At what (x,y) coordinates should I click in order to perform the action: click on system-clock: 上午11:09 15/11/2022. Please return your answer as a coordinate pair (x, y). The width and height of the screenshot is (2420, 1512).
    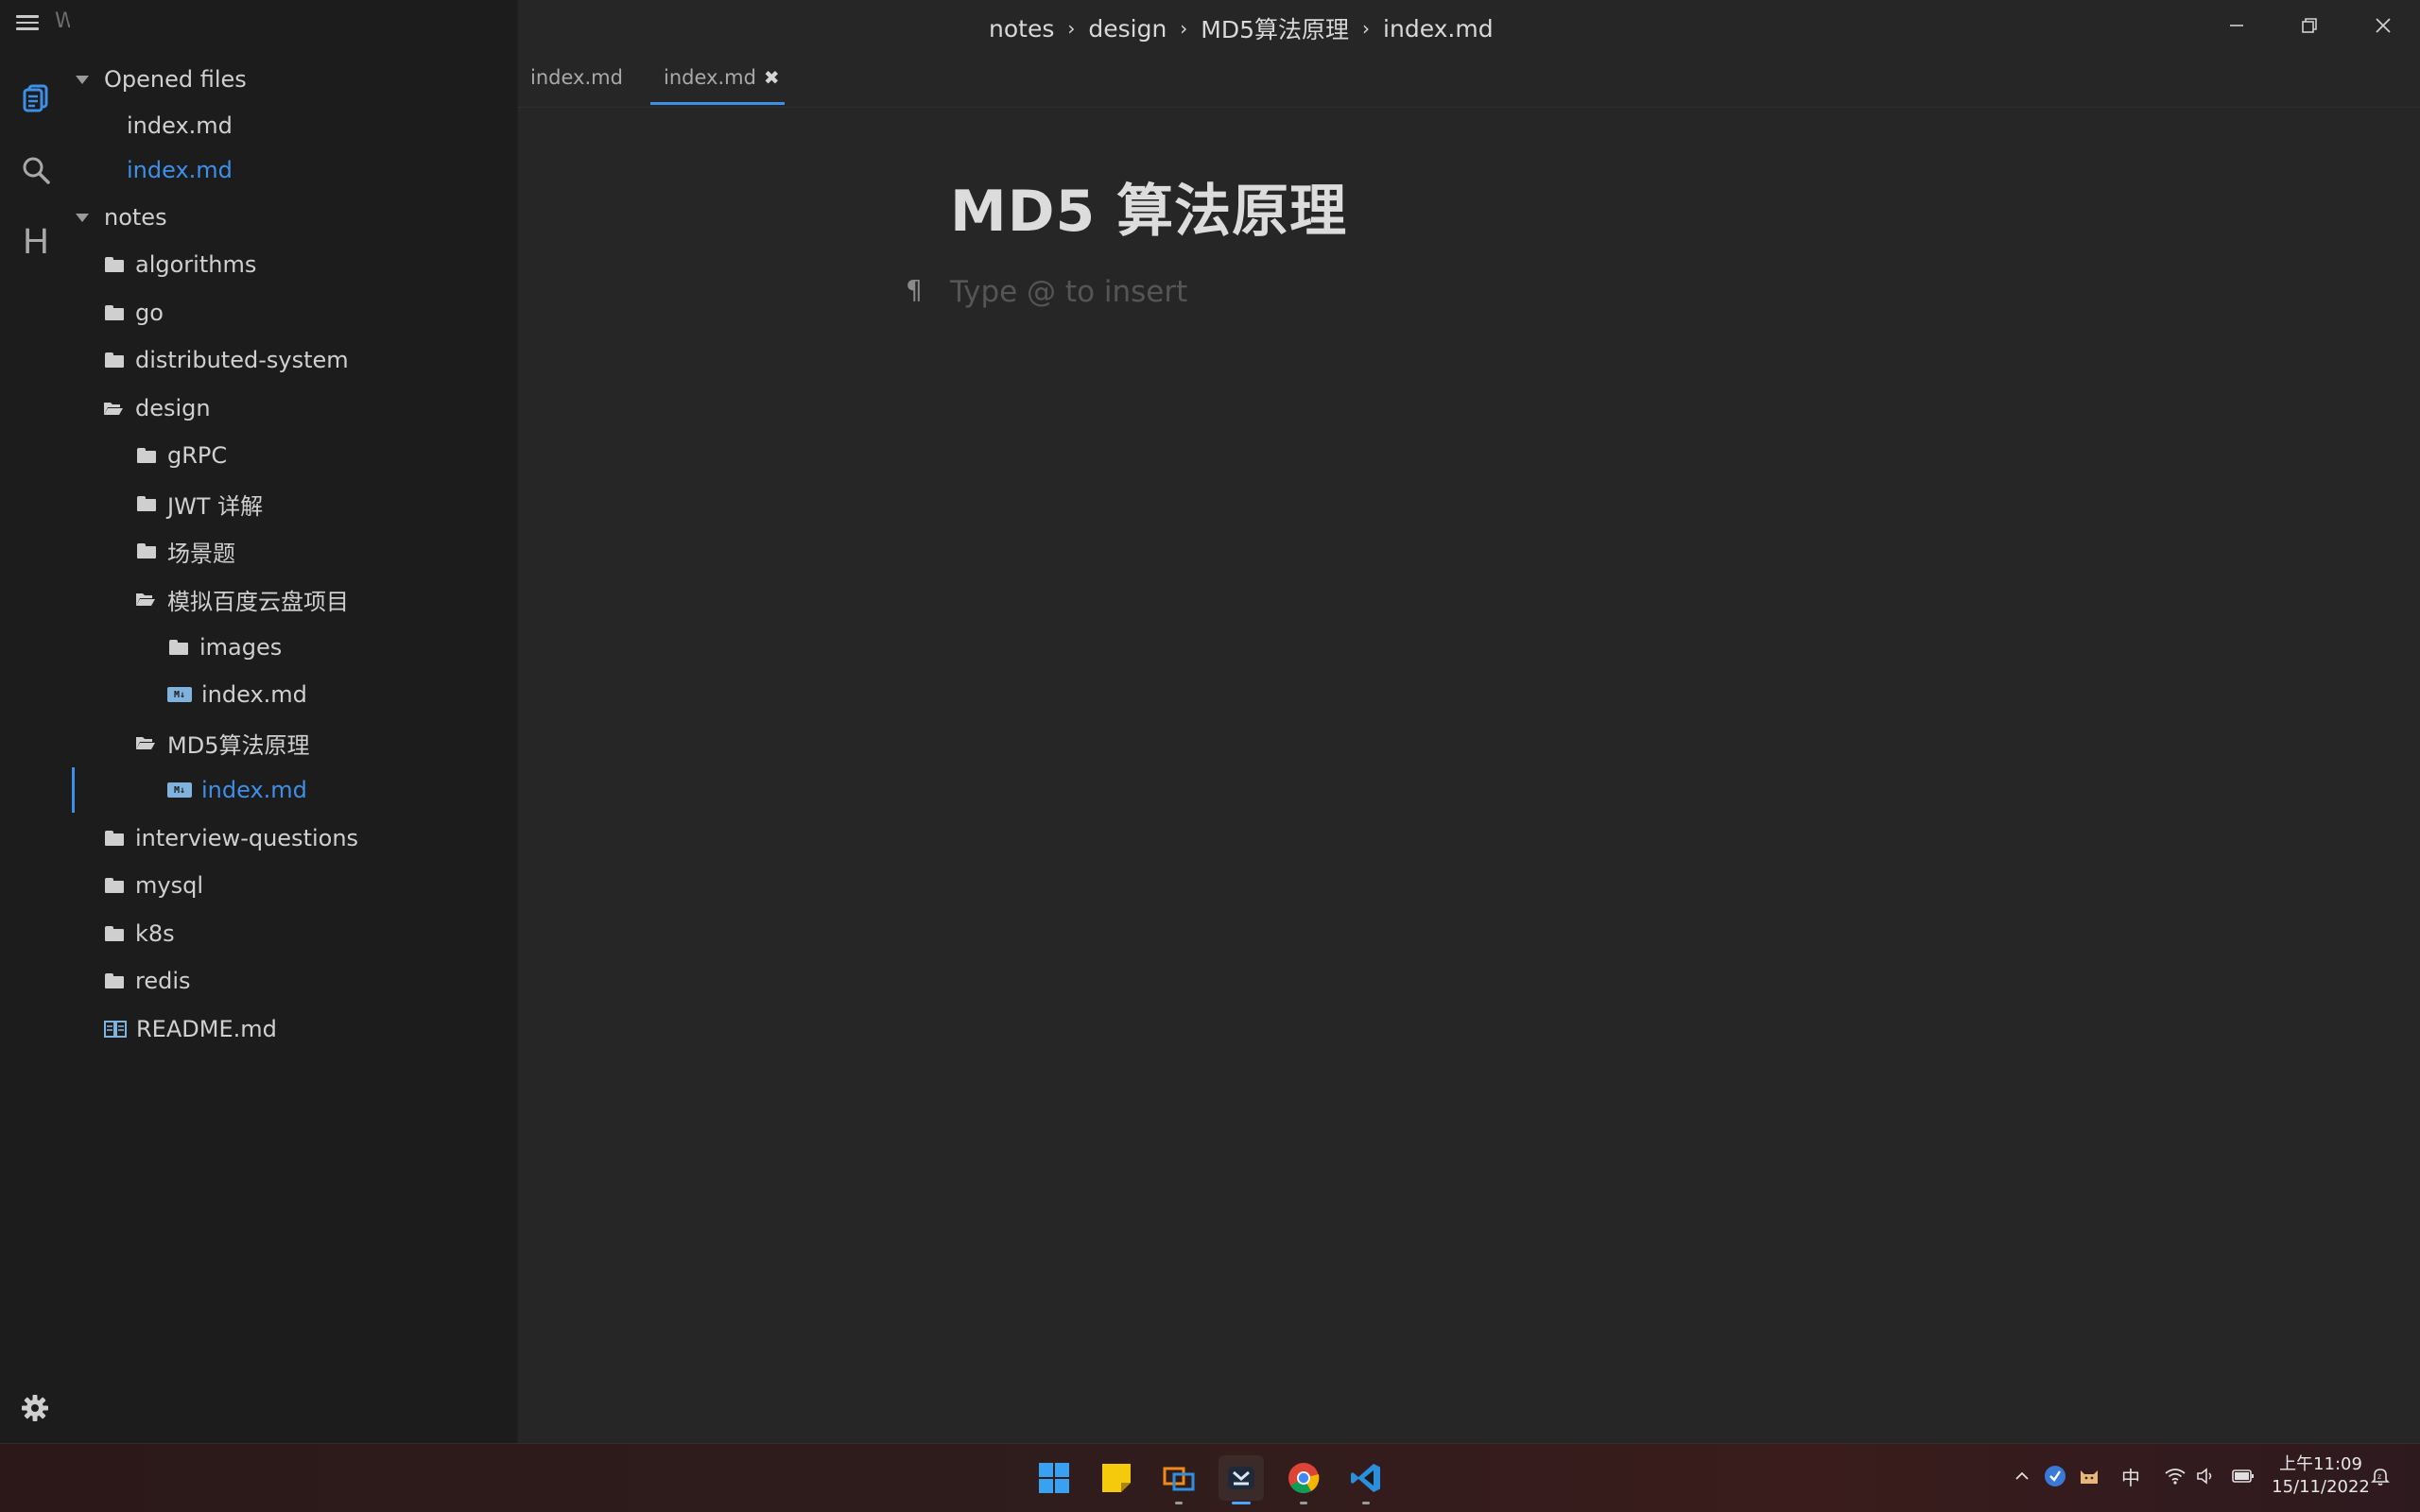
    Looking at the image, I should click on (2321, 1476).